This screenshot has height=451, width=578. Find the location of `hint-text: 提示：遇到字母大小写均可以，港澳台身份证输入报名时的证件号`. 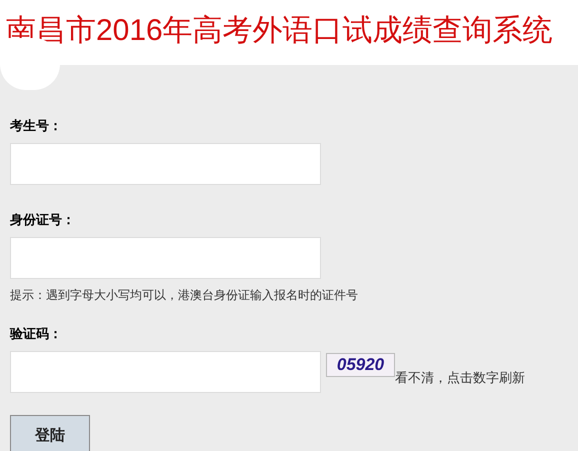

hint-text: 提示：遇到字母大小写均可以，港澳台身份证输入报名时的证件号 is located at coordinates (184, 295).